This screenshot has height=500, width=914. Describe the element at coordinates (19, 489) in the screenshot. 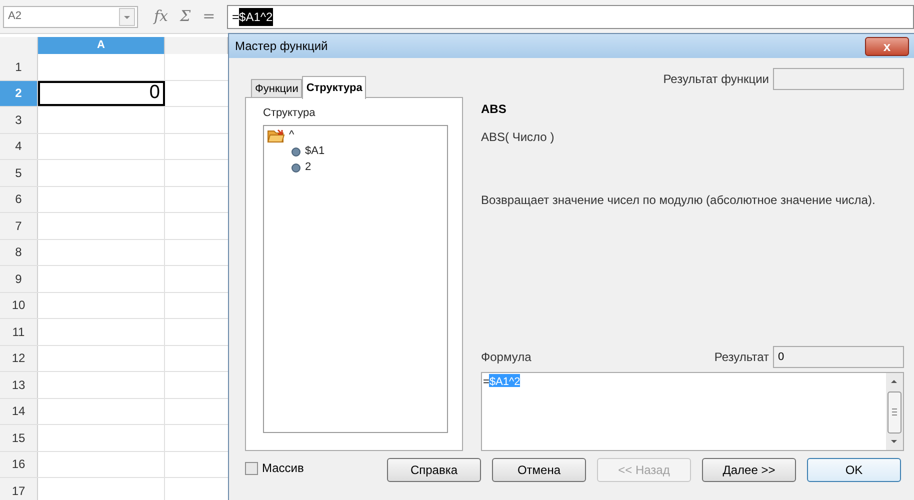

I see `row-header: 17` at that location.